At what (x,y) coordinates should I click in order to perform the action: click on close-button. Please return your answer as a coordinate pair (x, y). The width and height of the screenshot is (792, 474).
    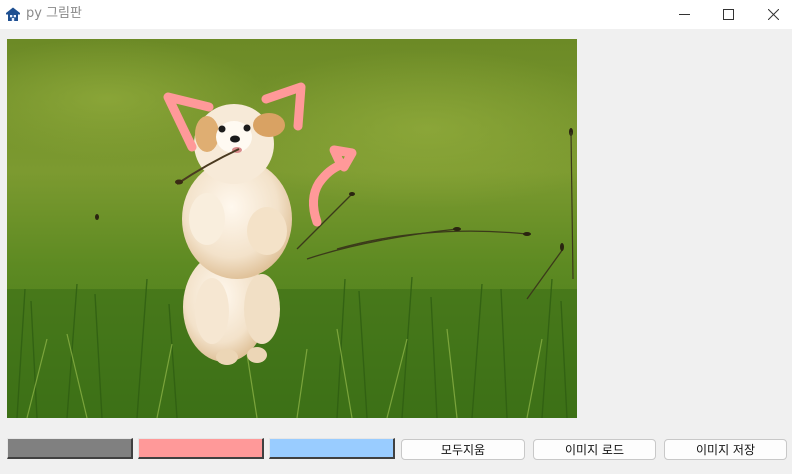
    Looking at the image, I should click on (771, 14).